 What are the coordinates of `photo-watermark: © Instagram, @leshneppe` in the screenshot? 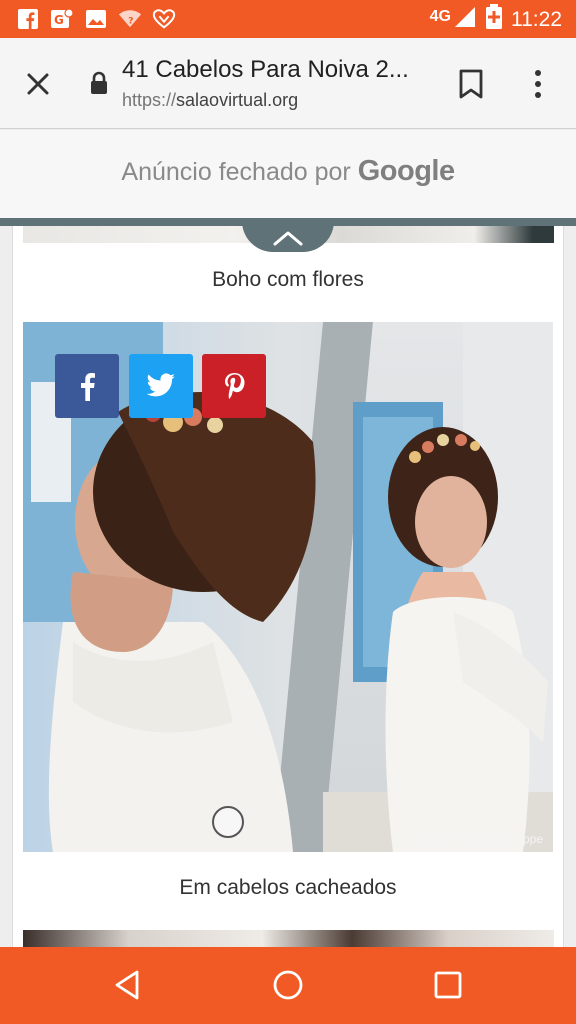 It's located at (473, 839).